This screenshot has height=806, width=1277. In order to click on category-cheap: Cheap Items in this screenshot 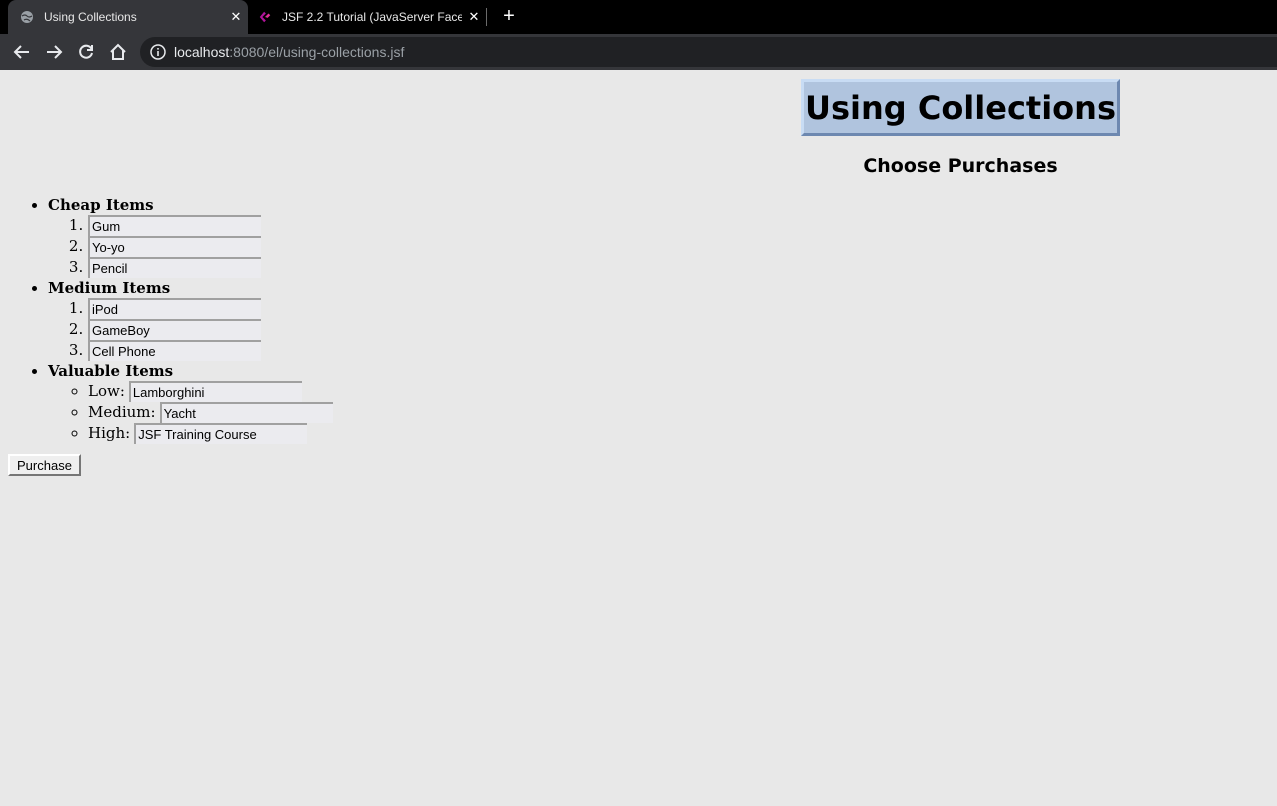, I will do `click(190, 236)`.